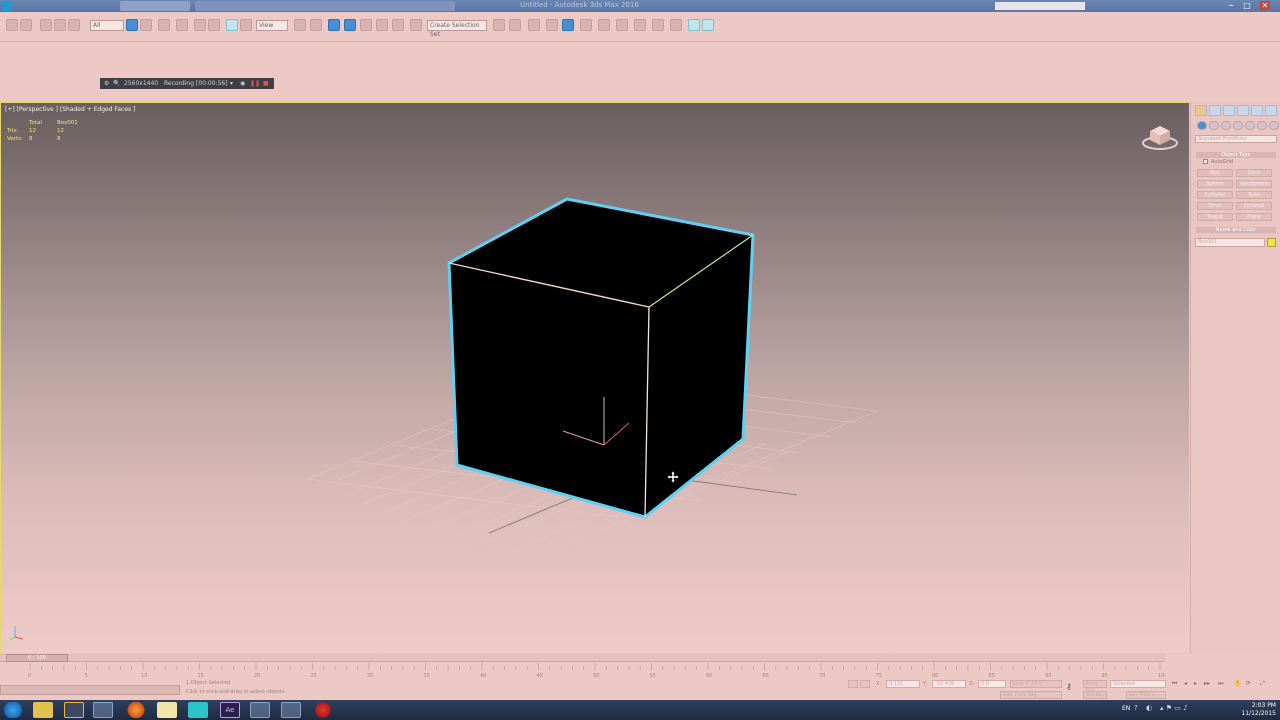  I want to click on tab-display, so click(1257, 110).